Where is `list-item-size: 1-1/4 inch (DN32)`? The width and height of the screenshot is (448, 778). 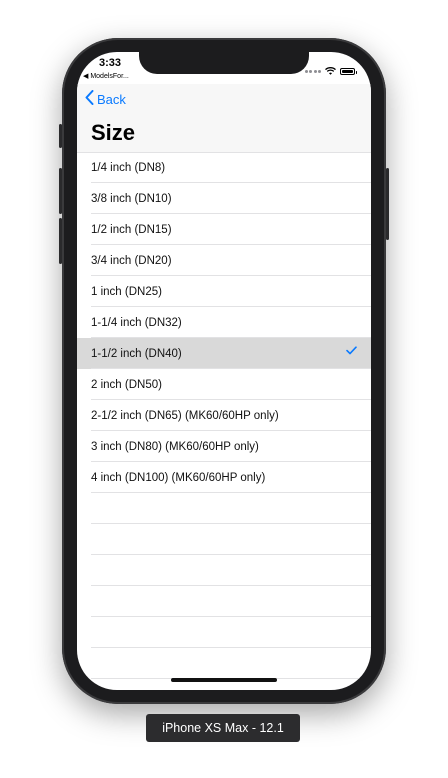
list-item-size: 1-1/4 inch (DN32) is located at coordinates (224, 322).